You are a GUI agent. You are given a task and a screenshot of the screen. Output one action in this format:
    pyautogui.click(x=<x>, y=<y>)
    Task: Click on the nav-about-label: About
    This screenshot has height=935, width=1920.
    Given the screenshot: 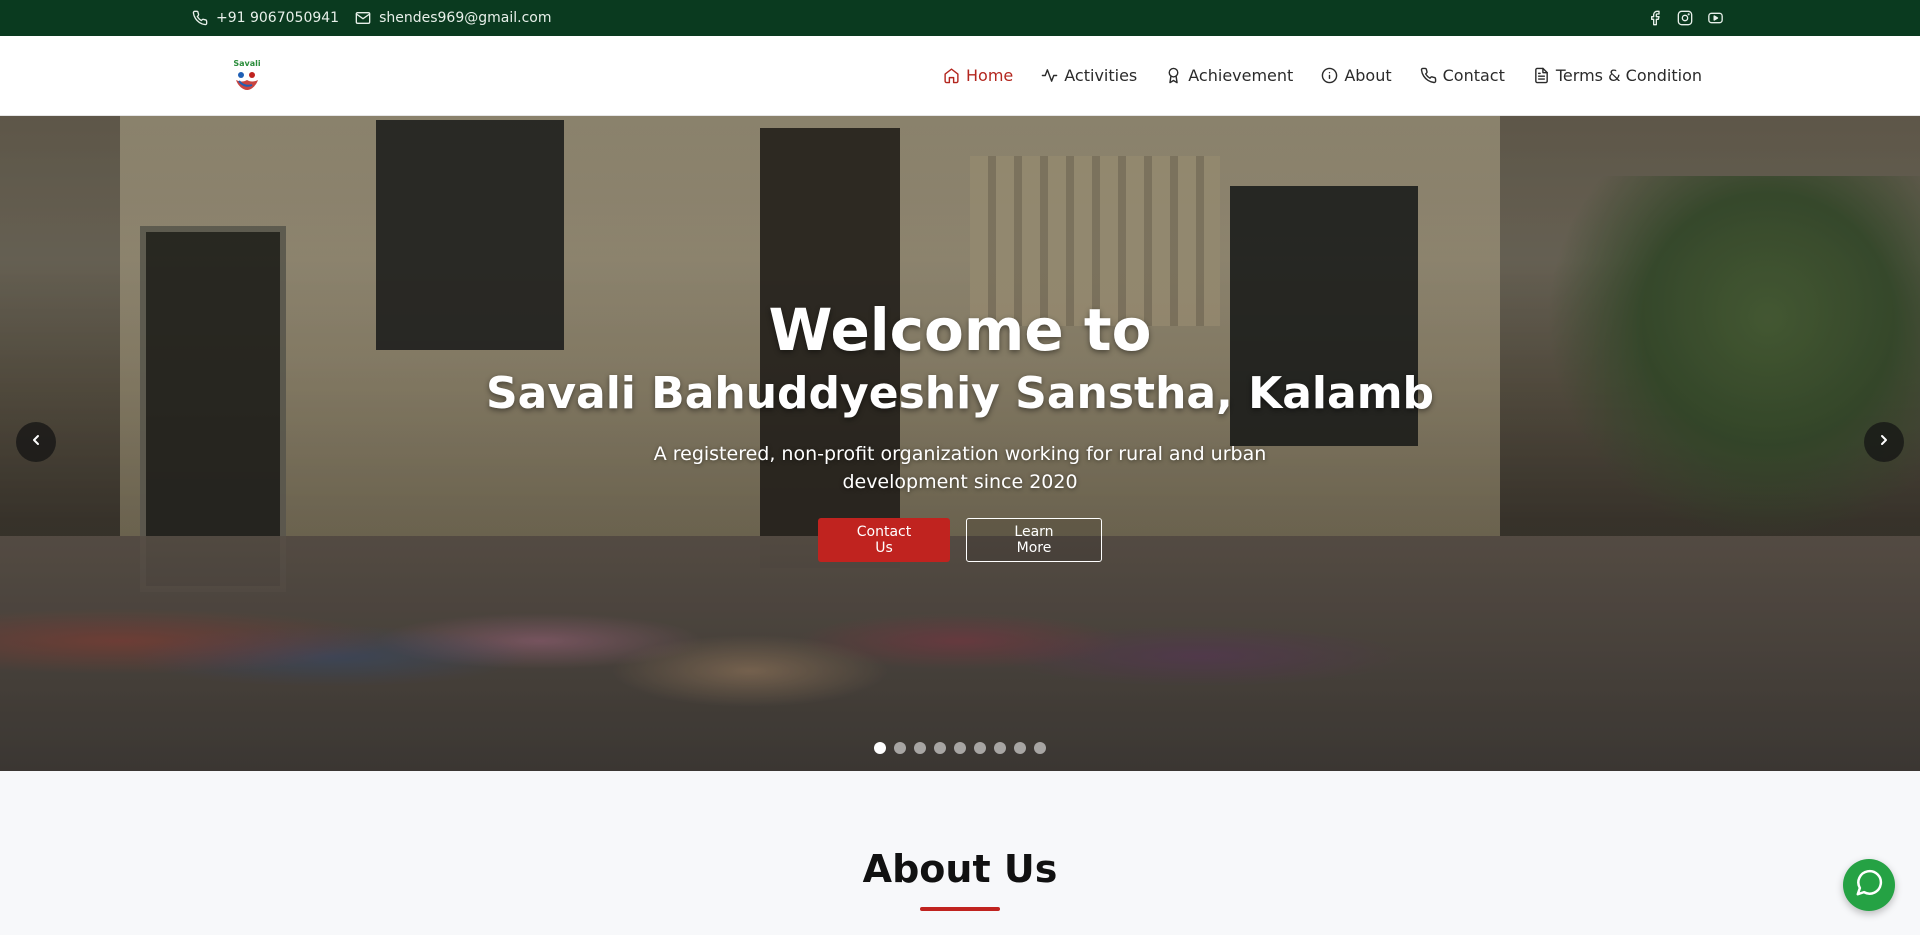 What is the action you would take?
    pyautogui.click(x=1368, y=75)
    